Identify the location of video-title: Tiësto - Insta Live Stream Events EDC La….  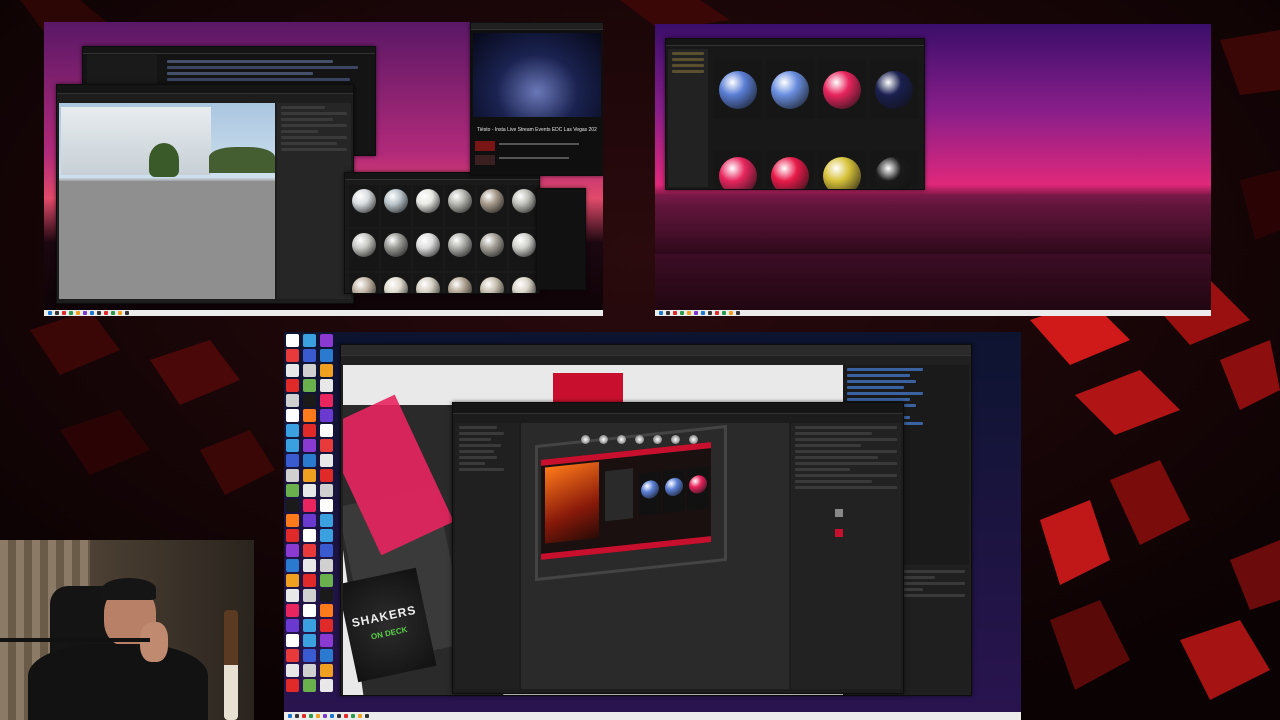
(537, 130).